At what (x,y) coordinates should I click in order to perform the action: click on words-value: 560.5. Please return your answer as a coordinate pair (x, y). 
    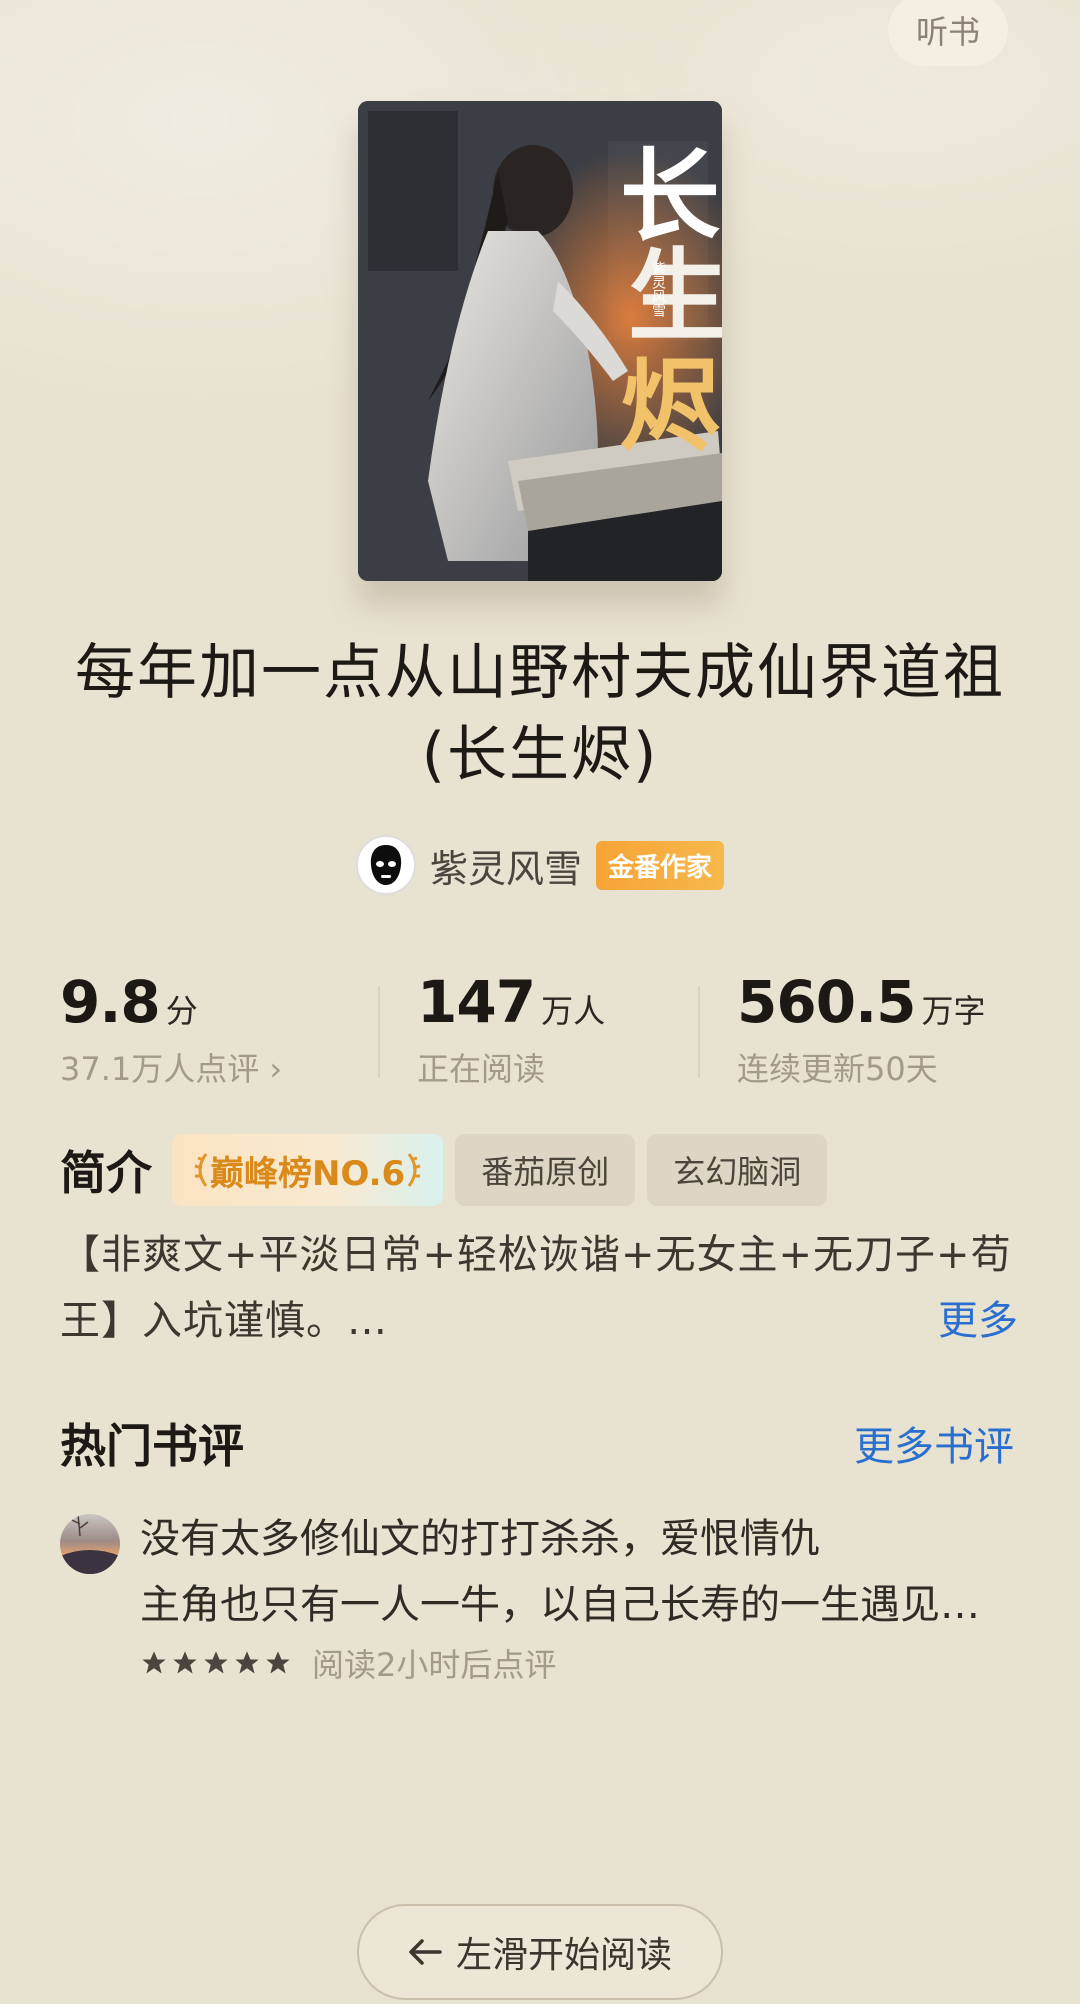
    Looking at the image, I should click on (826, 1002).